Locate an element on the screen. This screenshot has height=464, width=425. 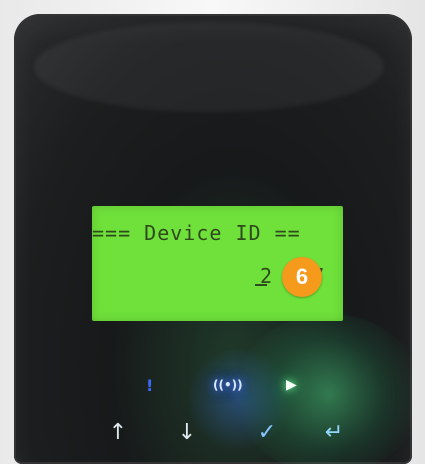
up-arrow-icon: ↑ is located at coordinates (118, 433).